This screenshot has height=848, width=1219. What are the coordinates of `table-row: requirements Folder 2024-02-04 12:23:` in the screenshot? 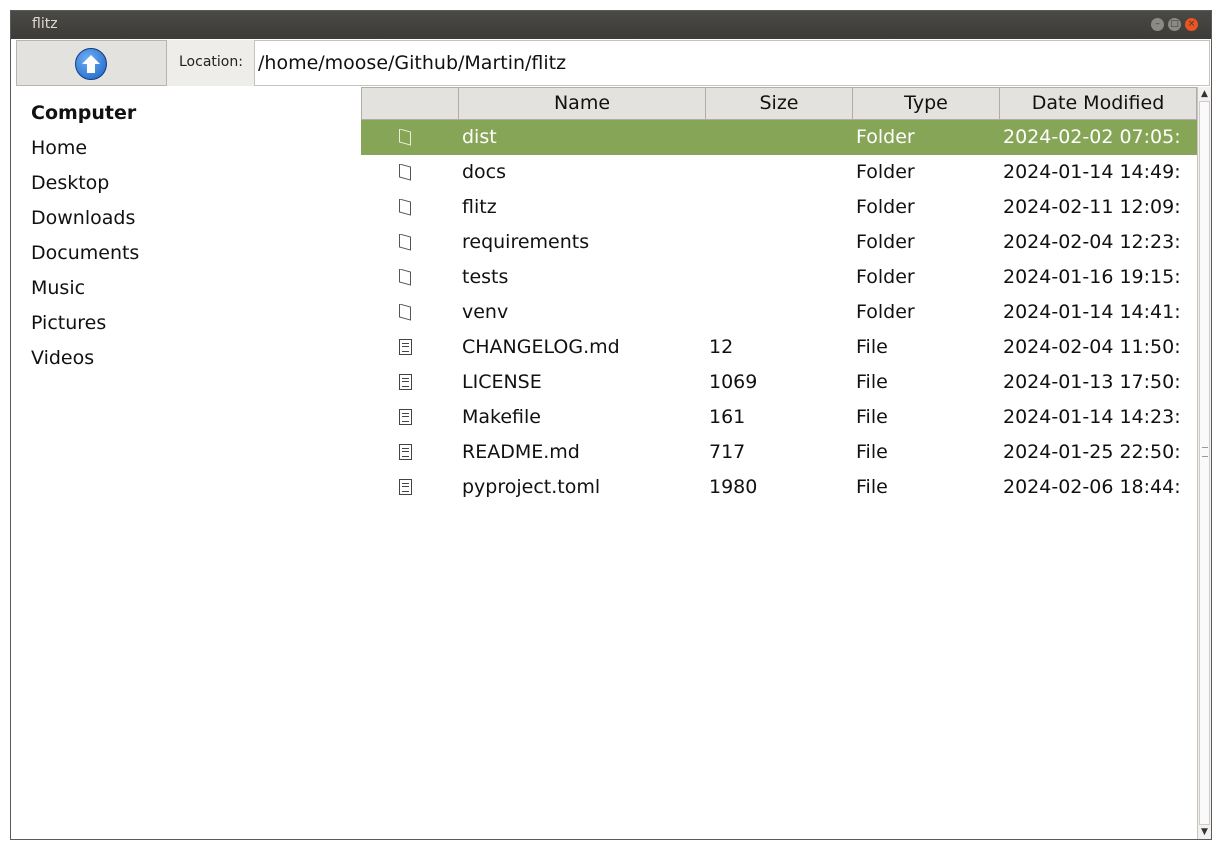 It's located at (779, 242).